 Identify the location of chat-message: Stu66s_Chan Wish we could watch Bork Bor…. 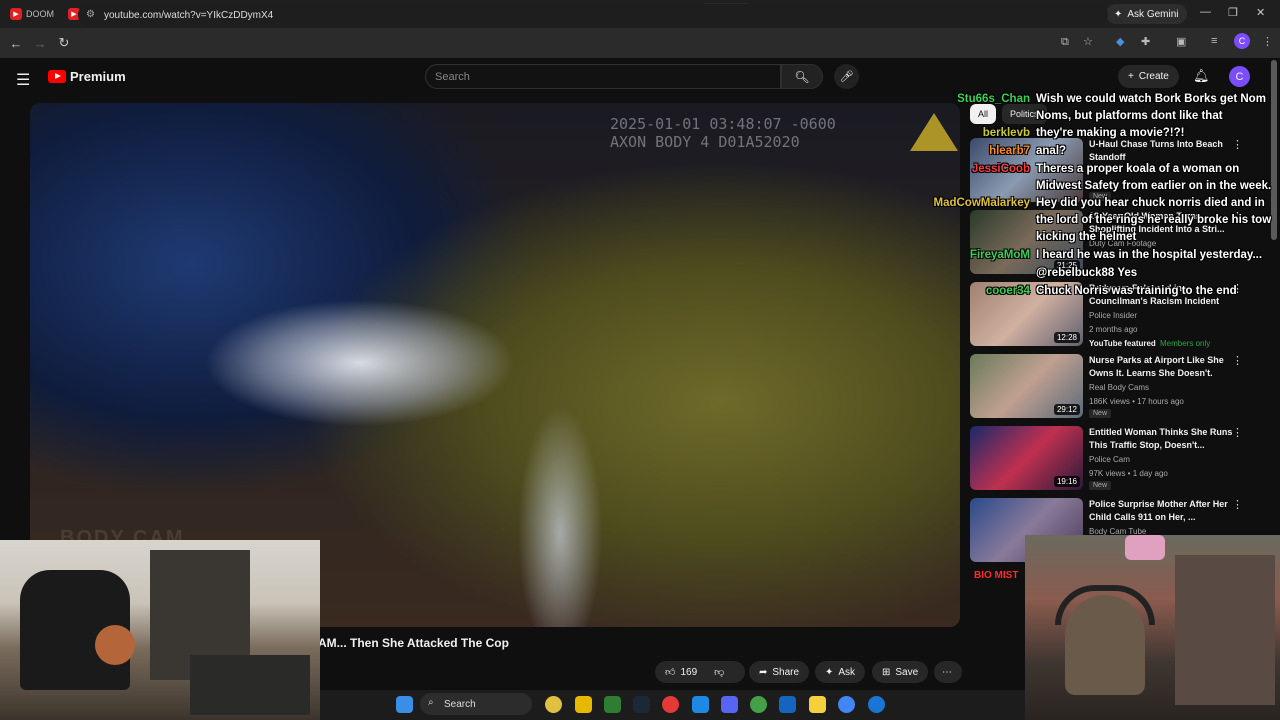
(1111, 108).